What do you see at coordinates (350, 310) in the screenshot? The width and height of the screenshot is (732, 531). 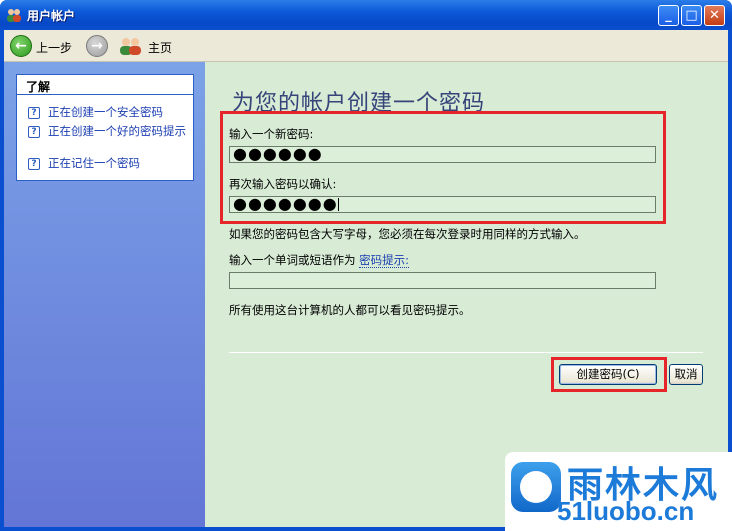 I see `hint-visibility-note: 所有使用这台计算机的人都可以看见密码提示。` at bounding box center [350, 310].